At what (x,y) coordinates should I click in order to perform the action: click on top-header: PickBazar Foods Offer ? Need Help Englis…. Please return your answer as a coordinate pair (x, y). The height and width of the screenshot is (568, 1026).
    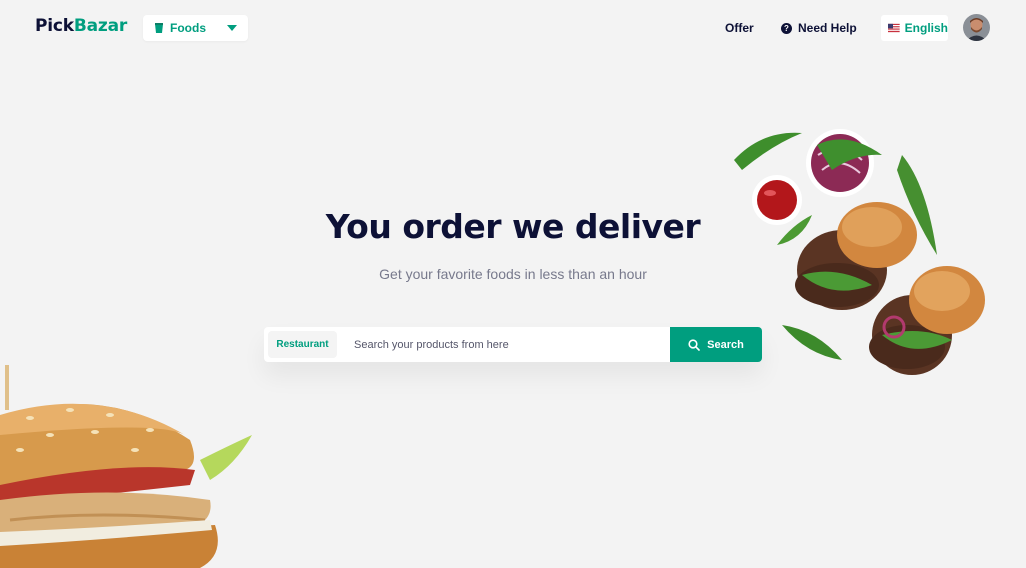
    Looking at the image, I should click on (513, 28).